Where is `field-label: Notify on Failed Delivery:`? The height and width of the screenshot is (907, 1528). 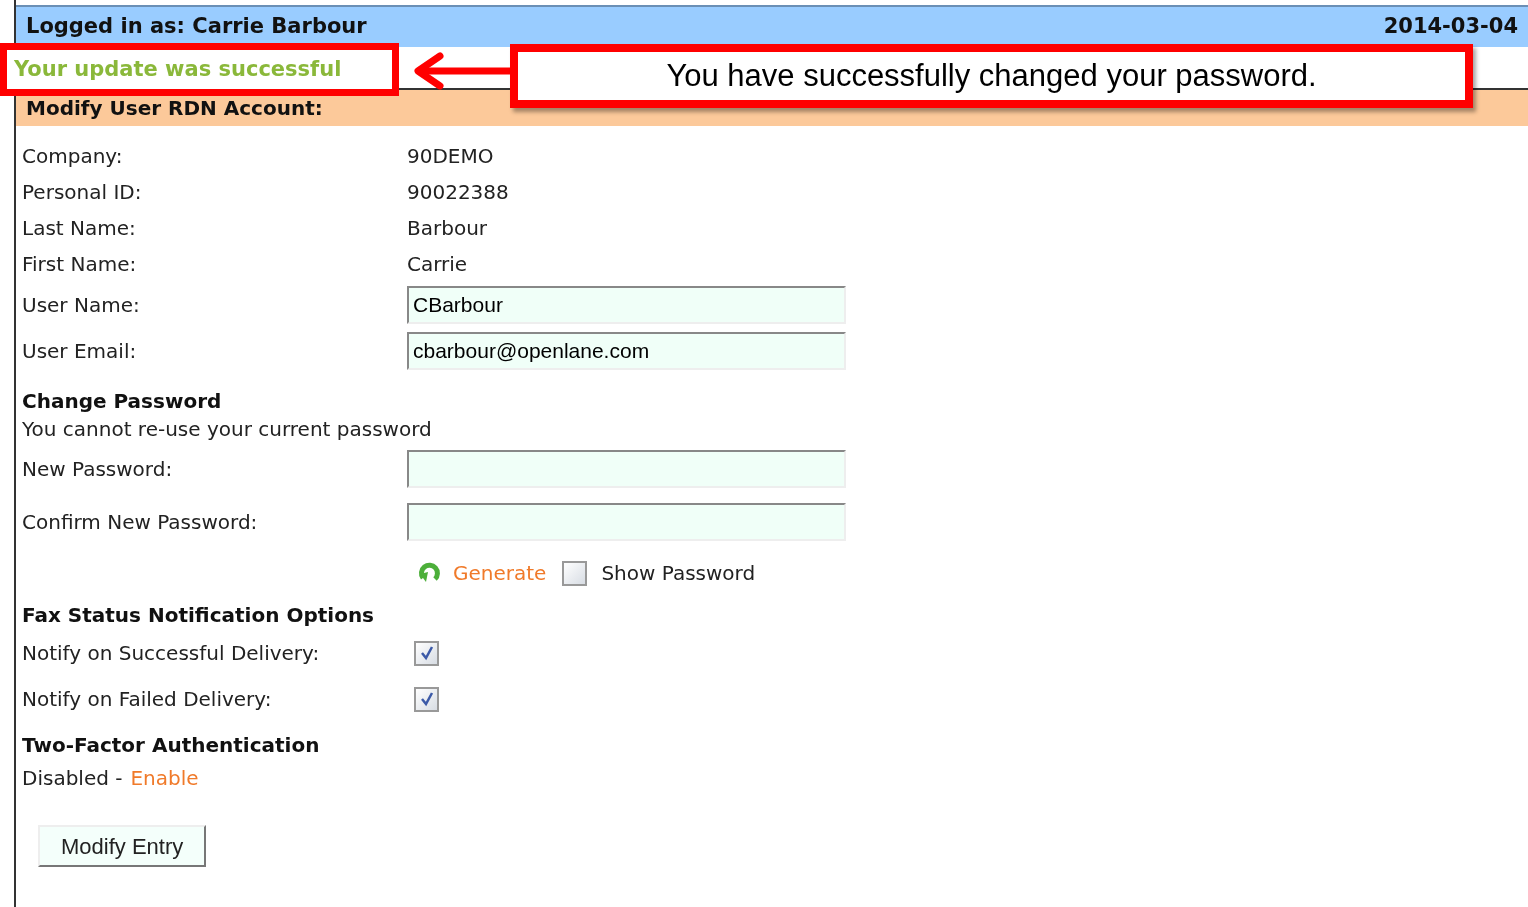
field-label: Notify on Failed Delivery: is located at coordinates (147, 699).